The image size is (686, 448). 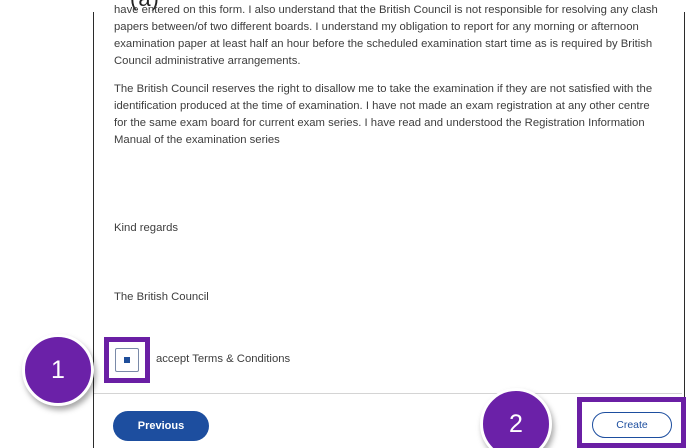 I want to click on accept-terms-label: accept Terms & Conditions, so click(x=223, y=359).